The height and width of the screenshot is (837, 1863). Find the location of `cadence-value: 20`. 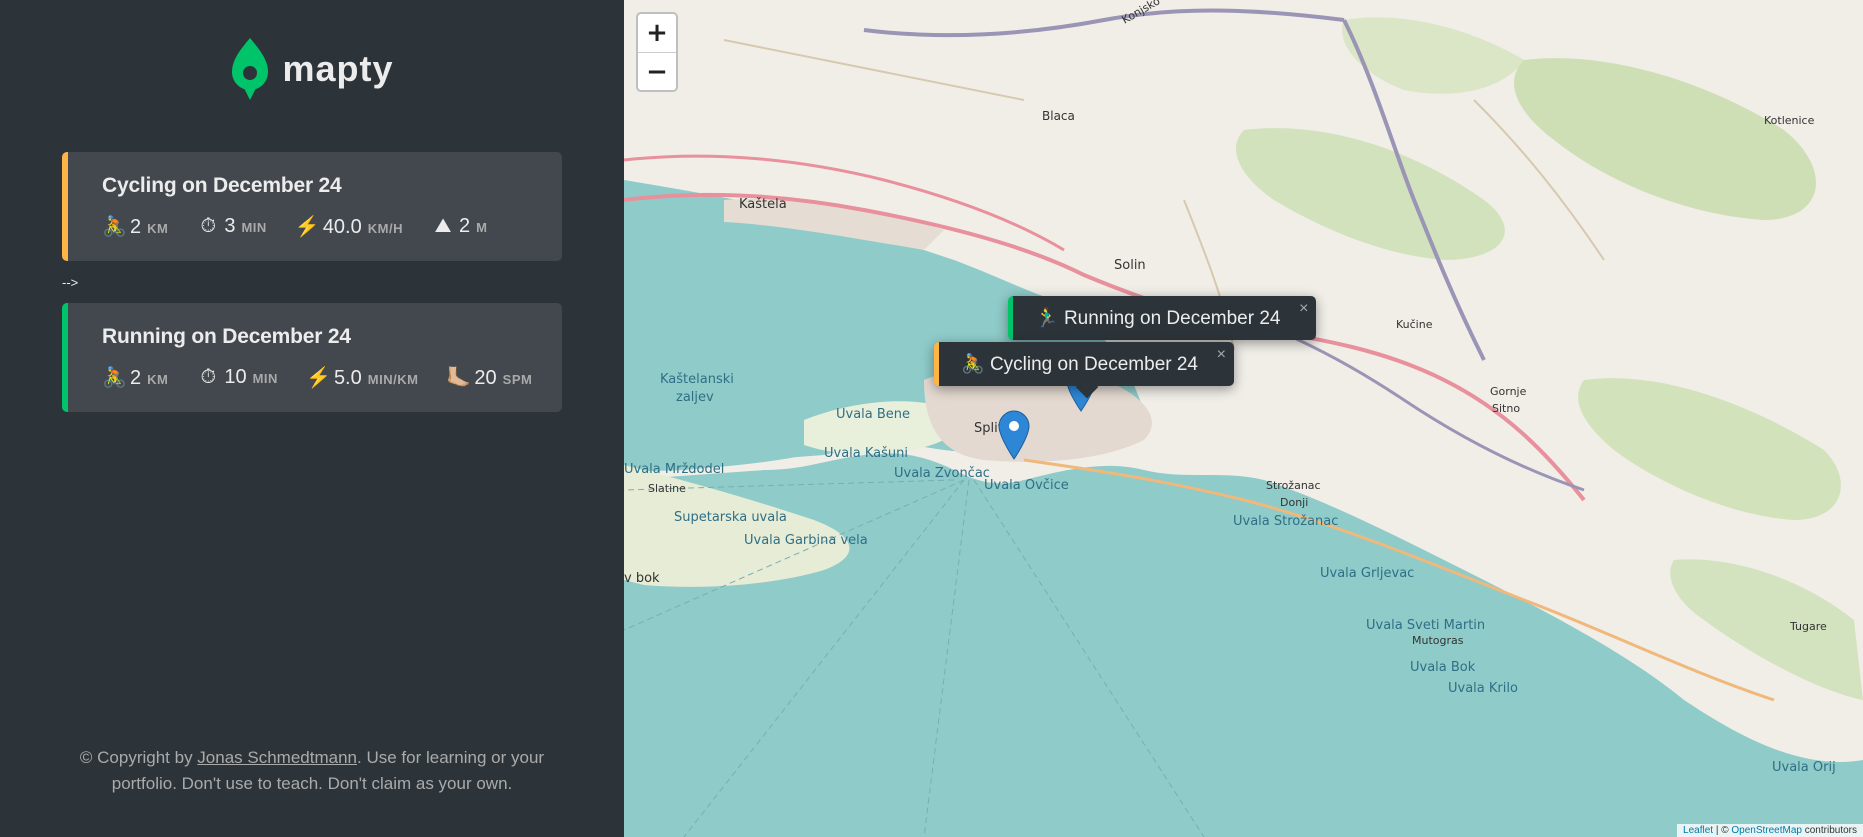

cadence-value: 20 is located at coordinates (485, 378).